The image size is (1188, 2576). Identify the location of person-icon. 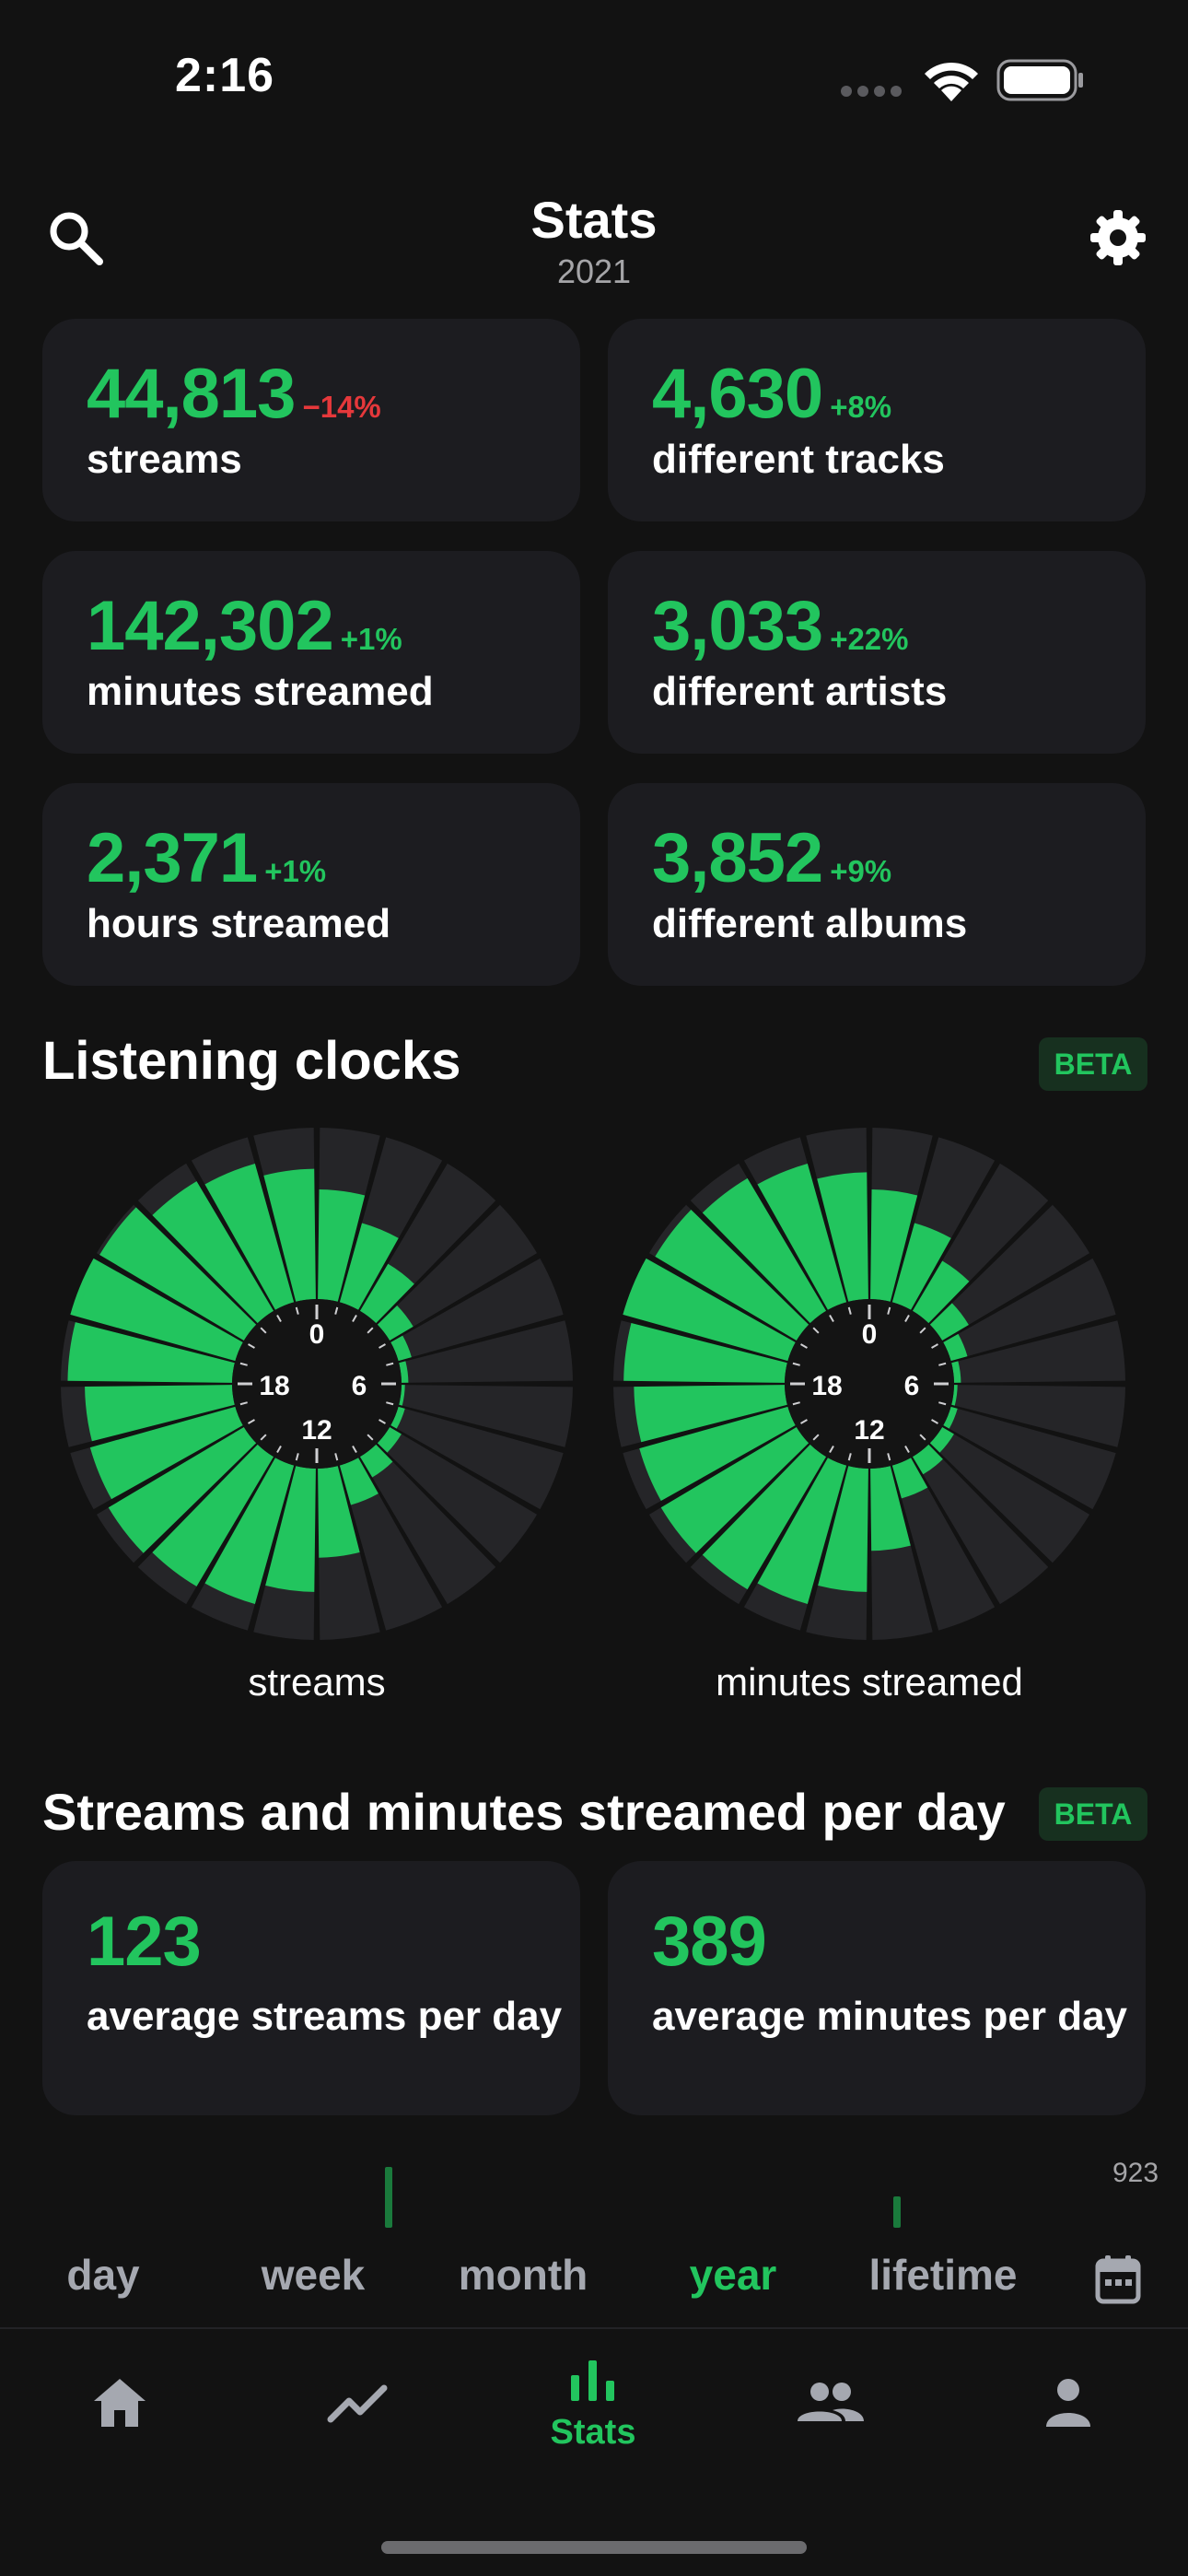
(1068, 2403).